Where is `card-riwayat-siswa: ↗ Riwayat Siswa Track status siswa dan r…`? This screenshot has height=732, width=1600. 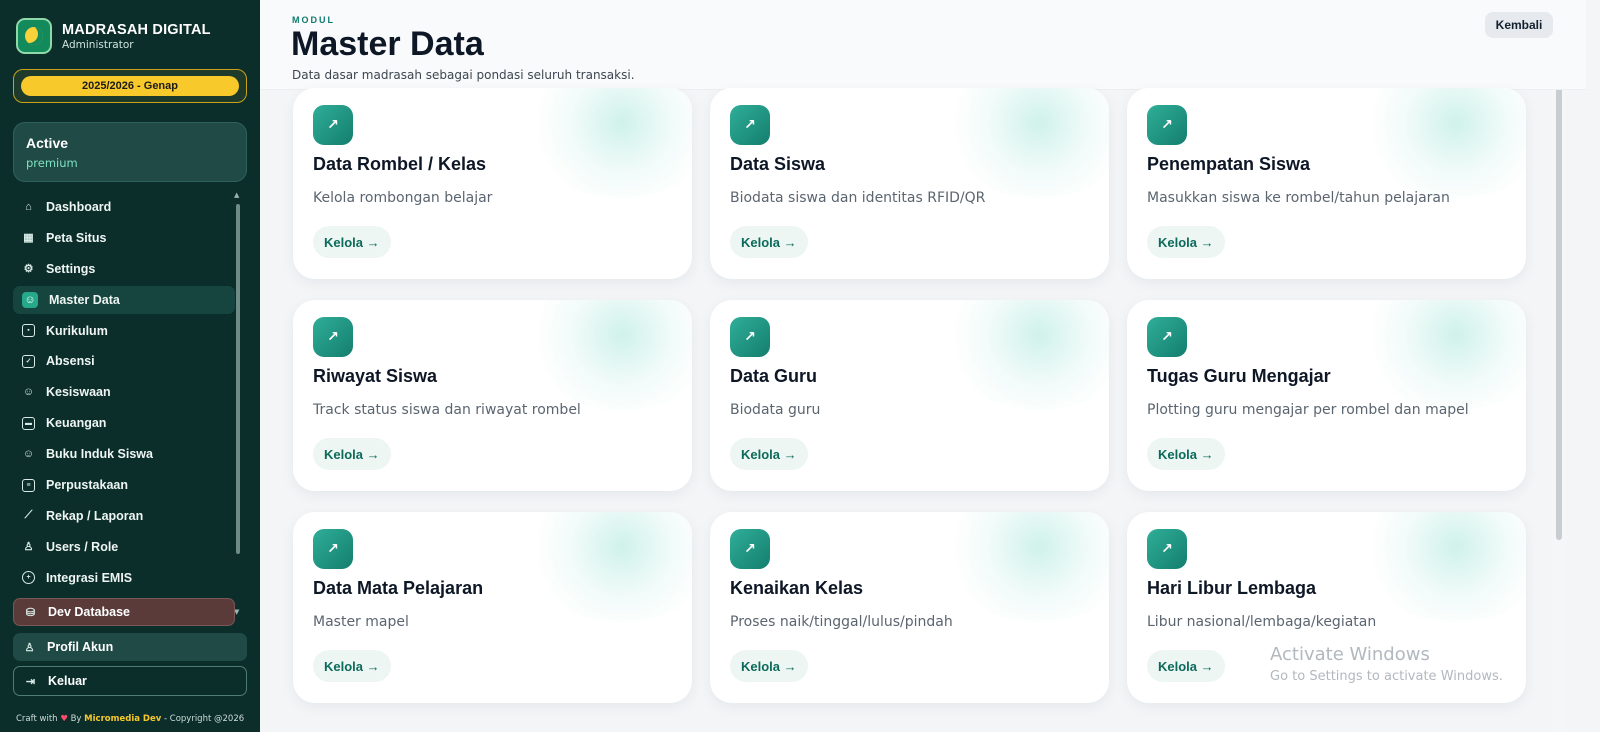 card-riwayat-siswa: ↗ Riwayat Siswa Track status siswa dan r… is located at coordinates (492, 395).